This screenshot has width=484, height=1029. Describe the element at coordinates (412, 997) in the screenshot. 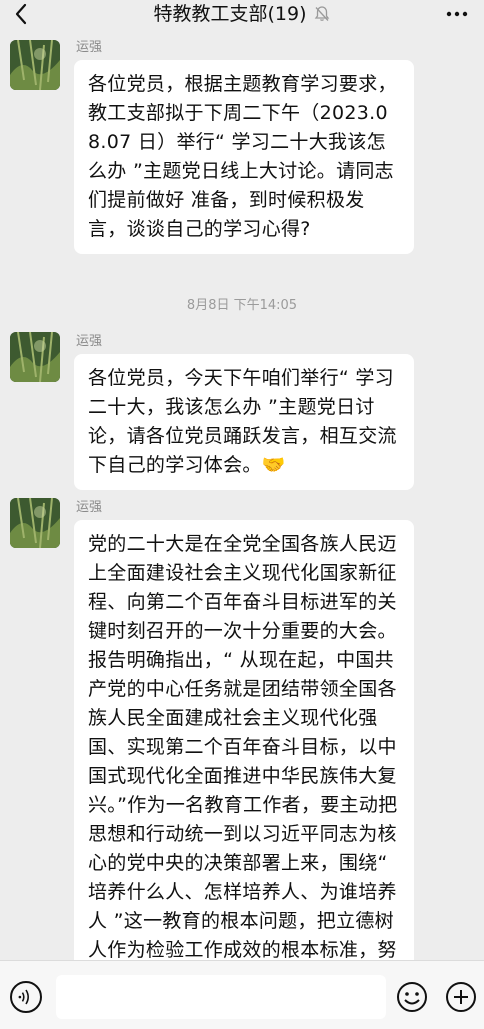

I see `emoji-icon` at that location.